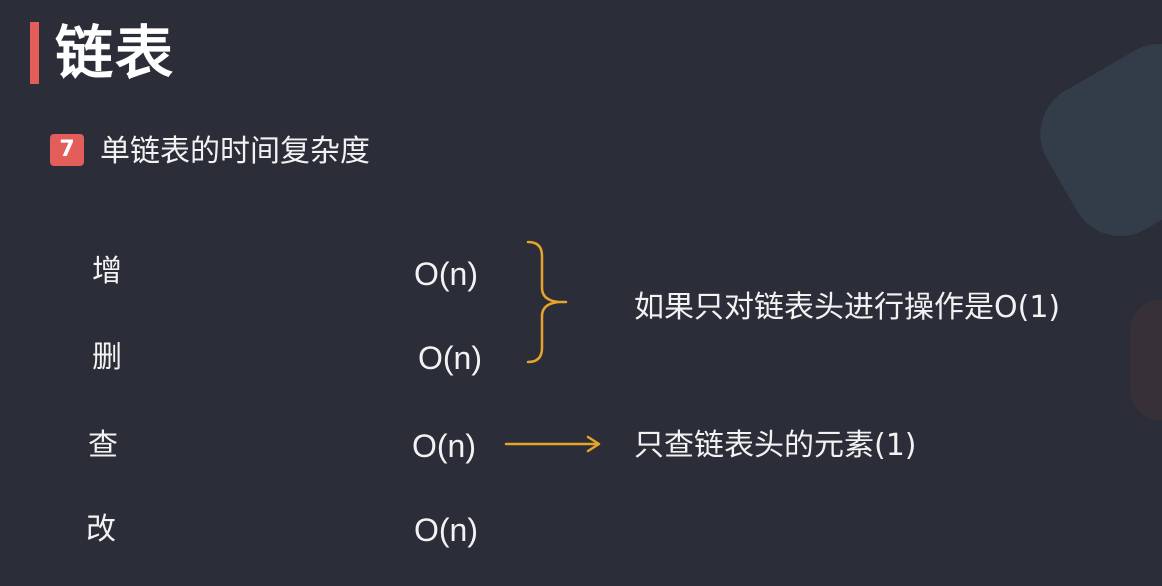 The width and height of the screenshot is (1162, 586). Describe the element at coordinates (107, 357) in the screenshot. I see `operation-delete-label: 删` at that location.